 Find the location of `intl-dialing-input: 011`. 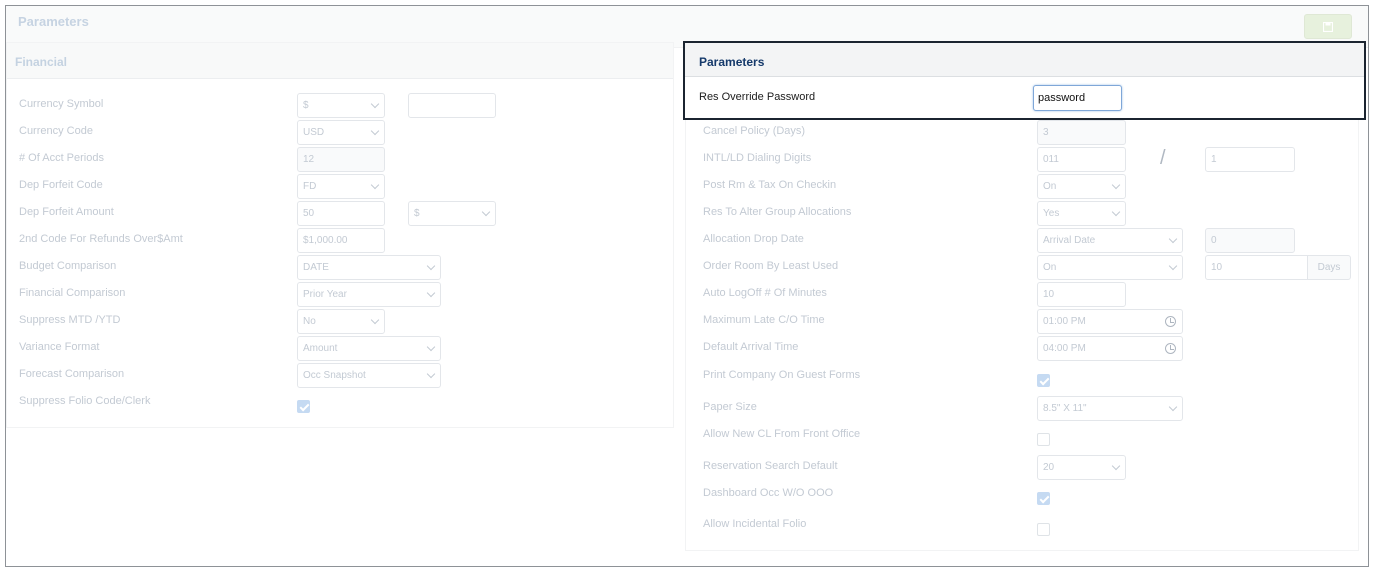

intl-dialing-input: 011 is located at coordinates (1081, 159).